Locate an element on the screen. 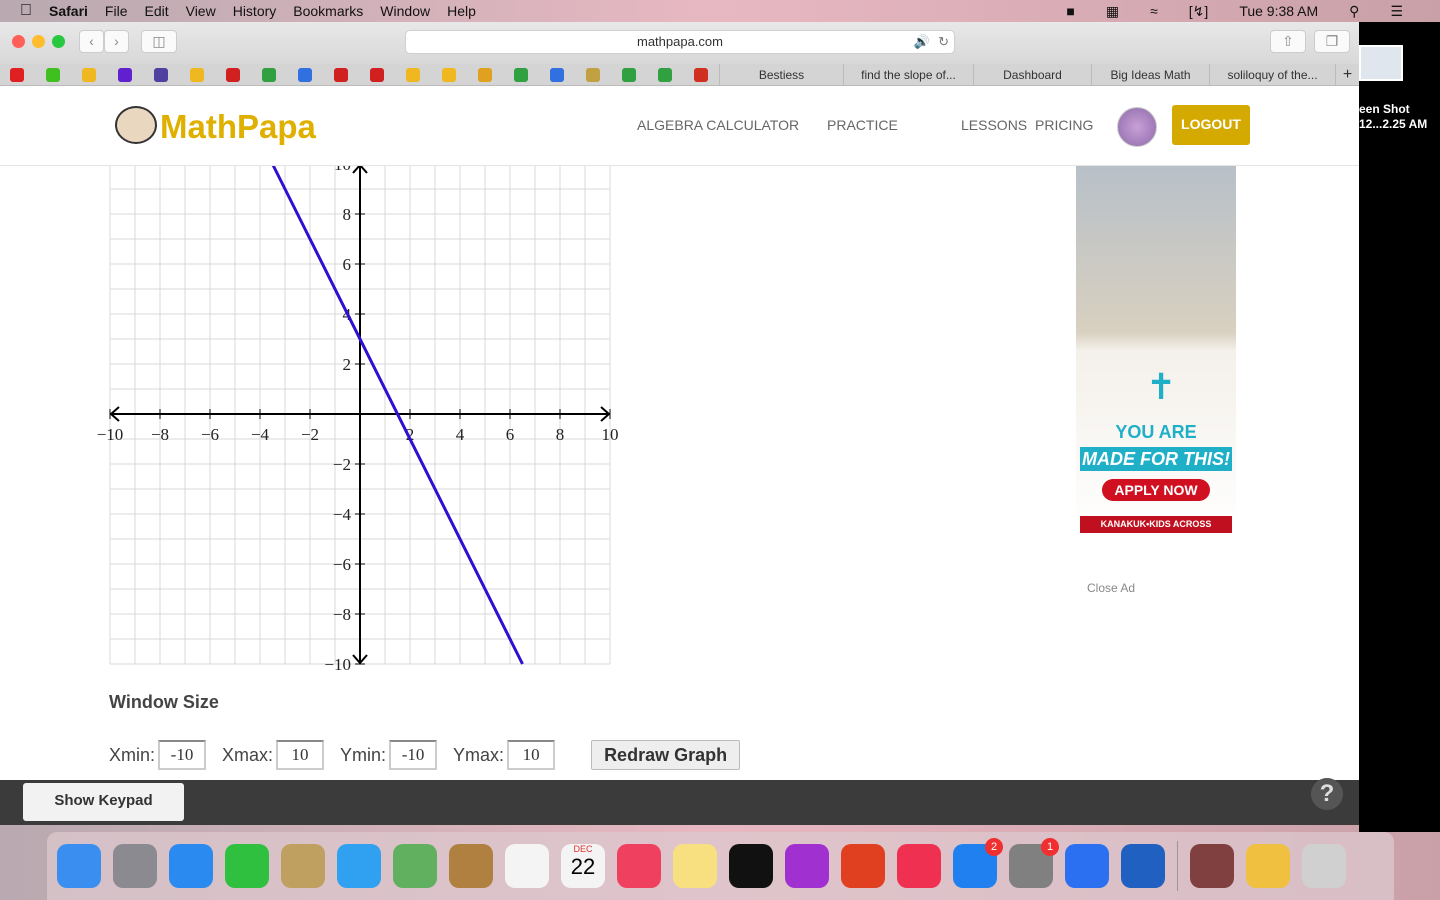 The image size is (1440, 900). menu-edit: Edit is located at coordinates (156, 11).